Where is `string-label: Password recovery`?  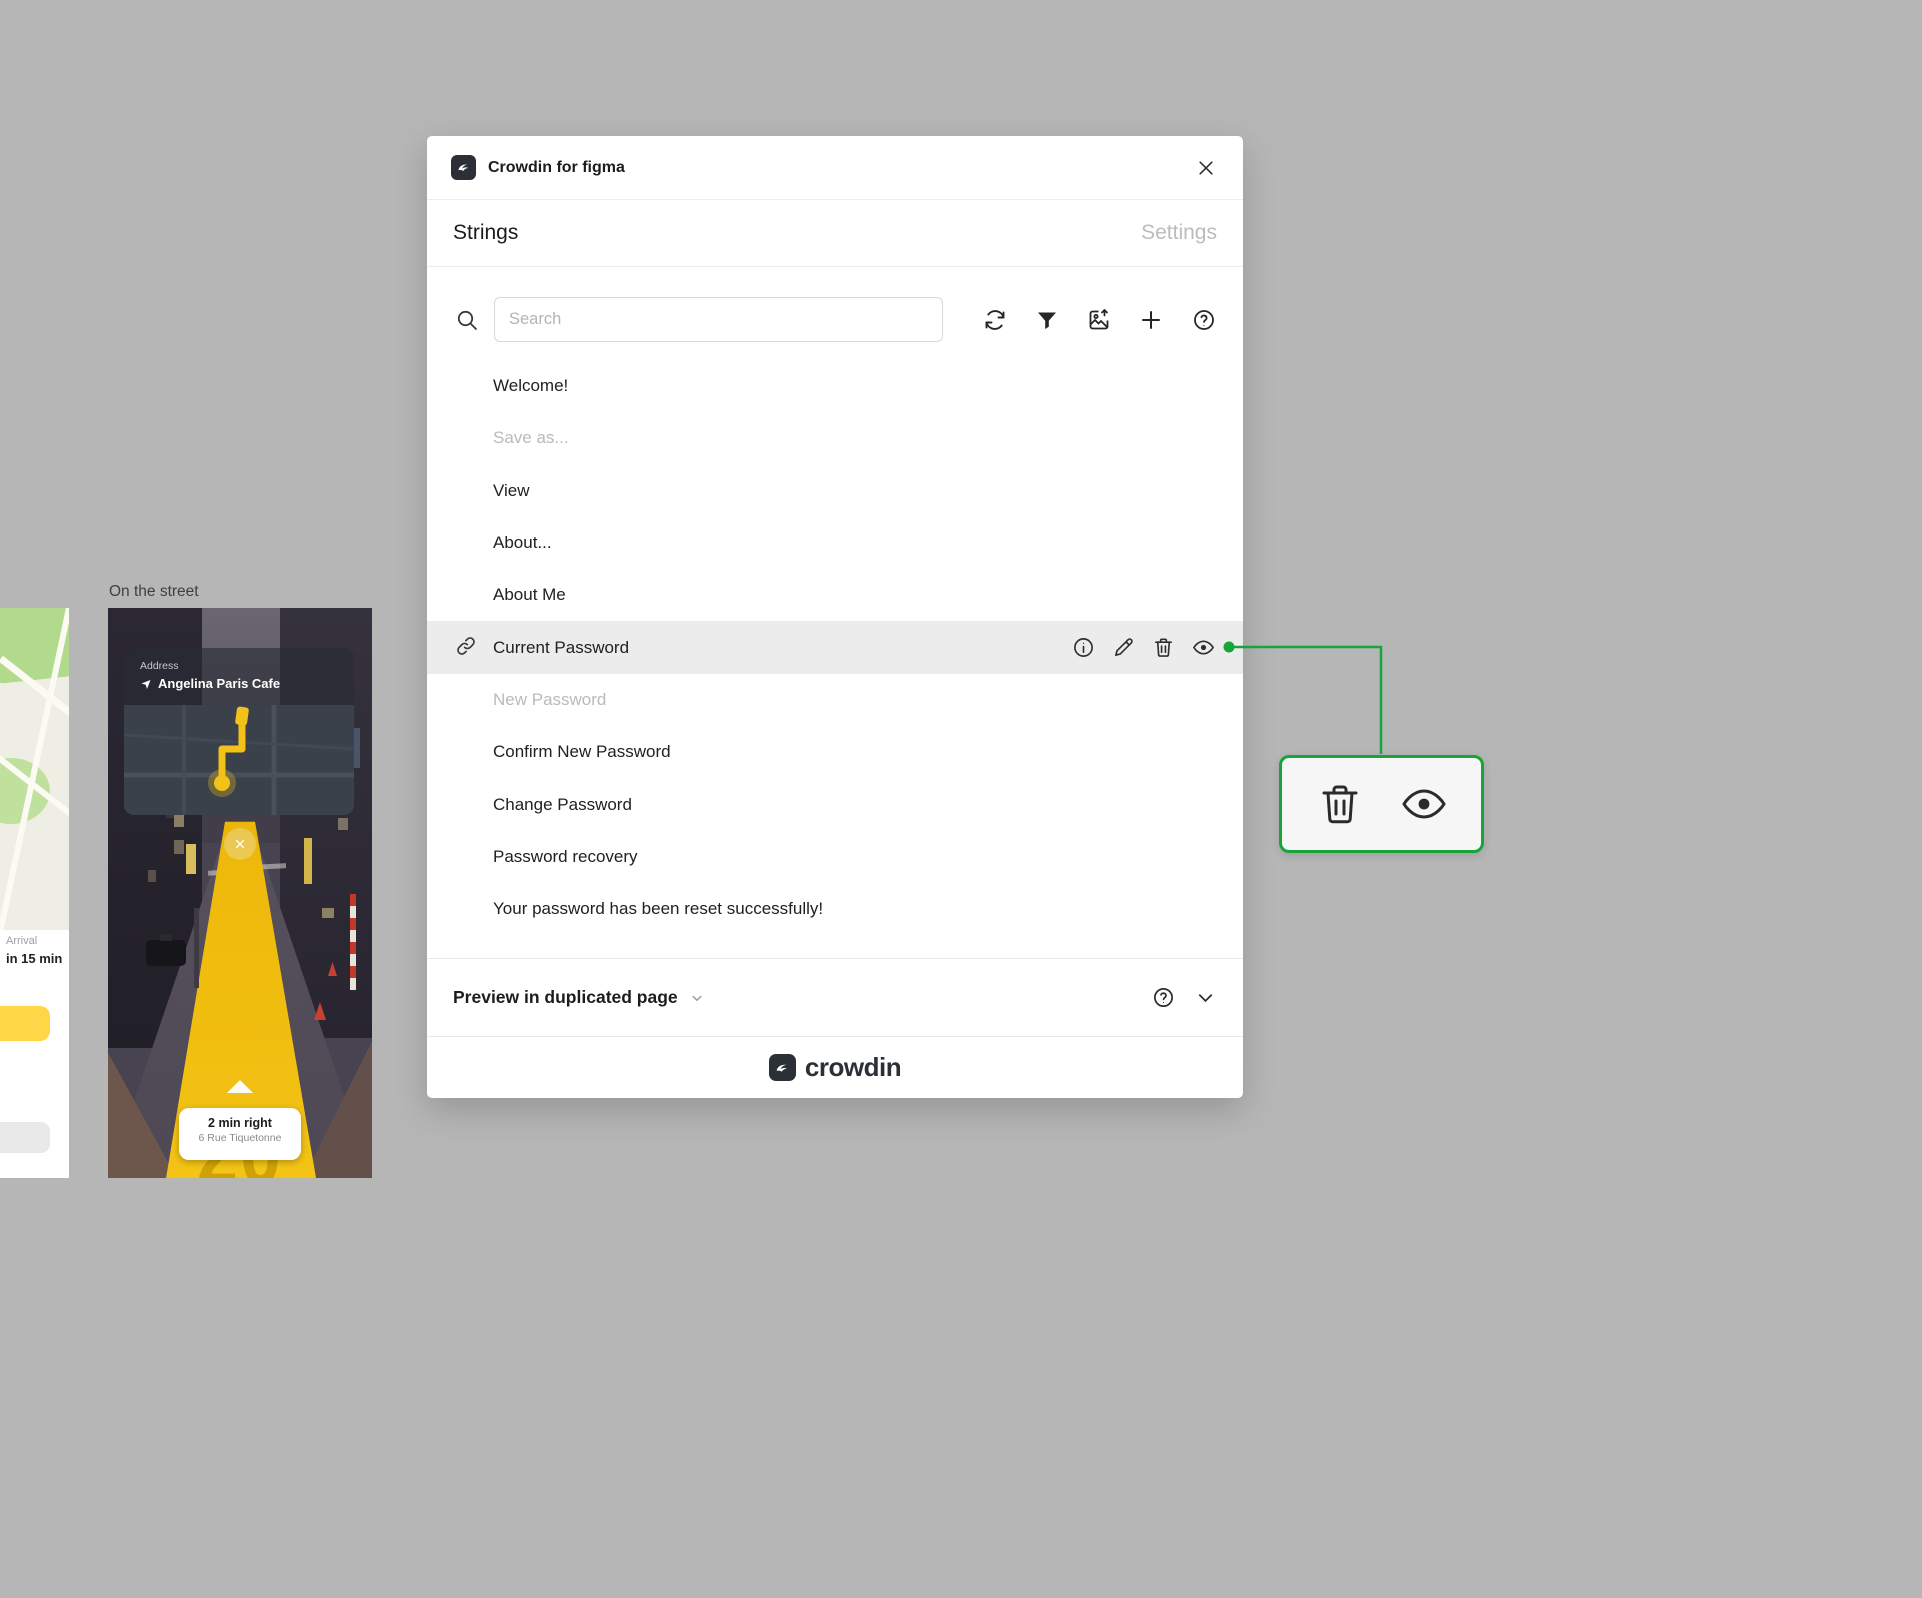
string-label: Password recovery is located at coordinates (565, 856).